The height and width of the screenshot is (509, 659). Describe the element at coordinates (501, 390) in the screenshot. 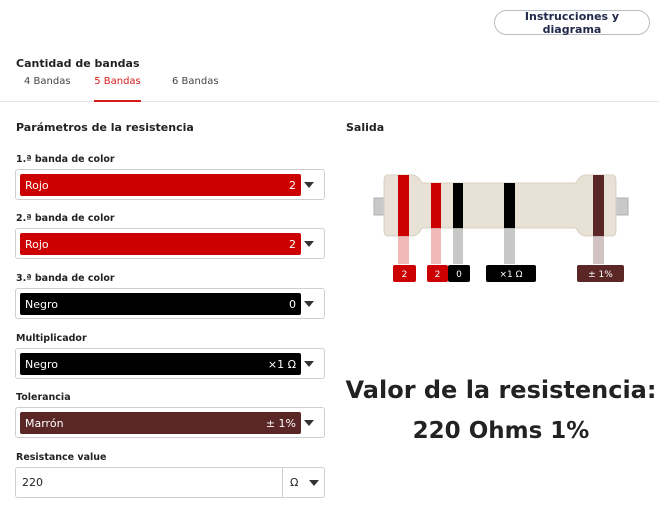

I see `result-heading: Valor de la resistencia:` at that location.